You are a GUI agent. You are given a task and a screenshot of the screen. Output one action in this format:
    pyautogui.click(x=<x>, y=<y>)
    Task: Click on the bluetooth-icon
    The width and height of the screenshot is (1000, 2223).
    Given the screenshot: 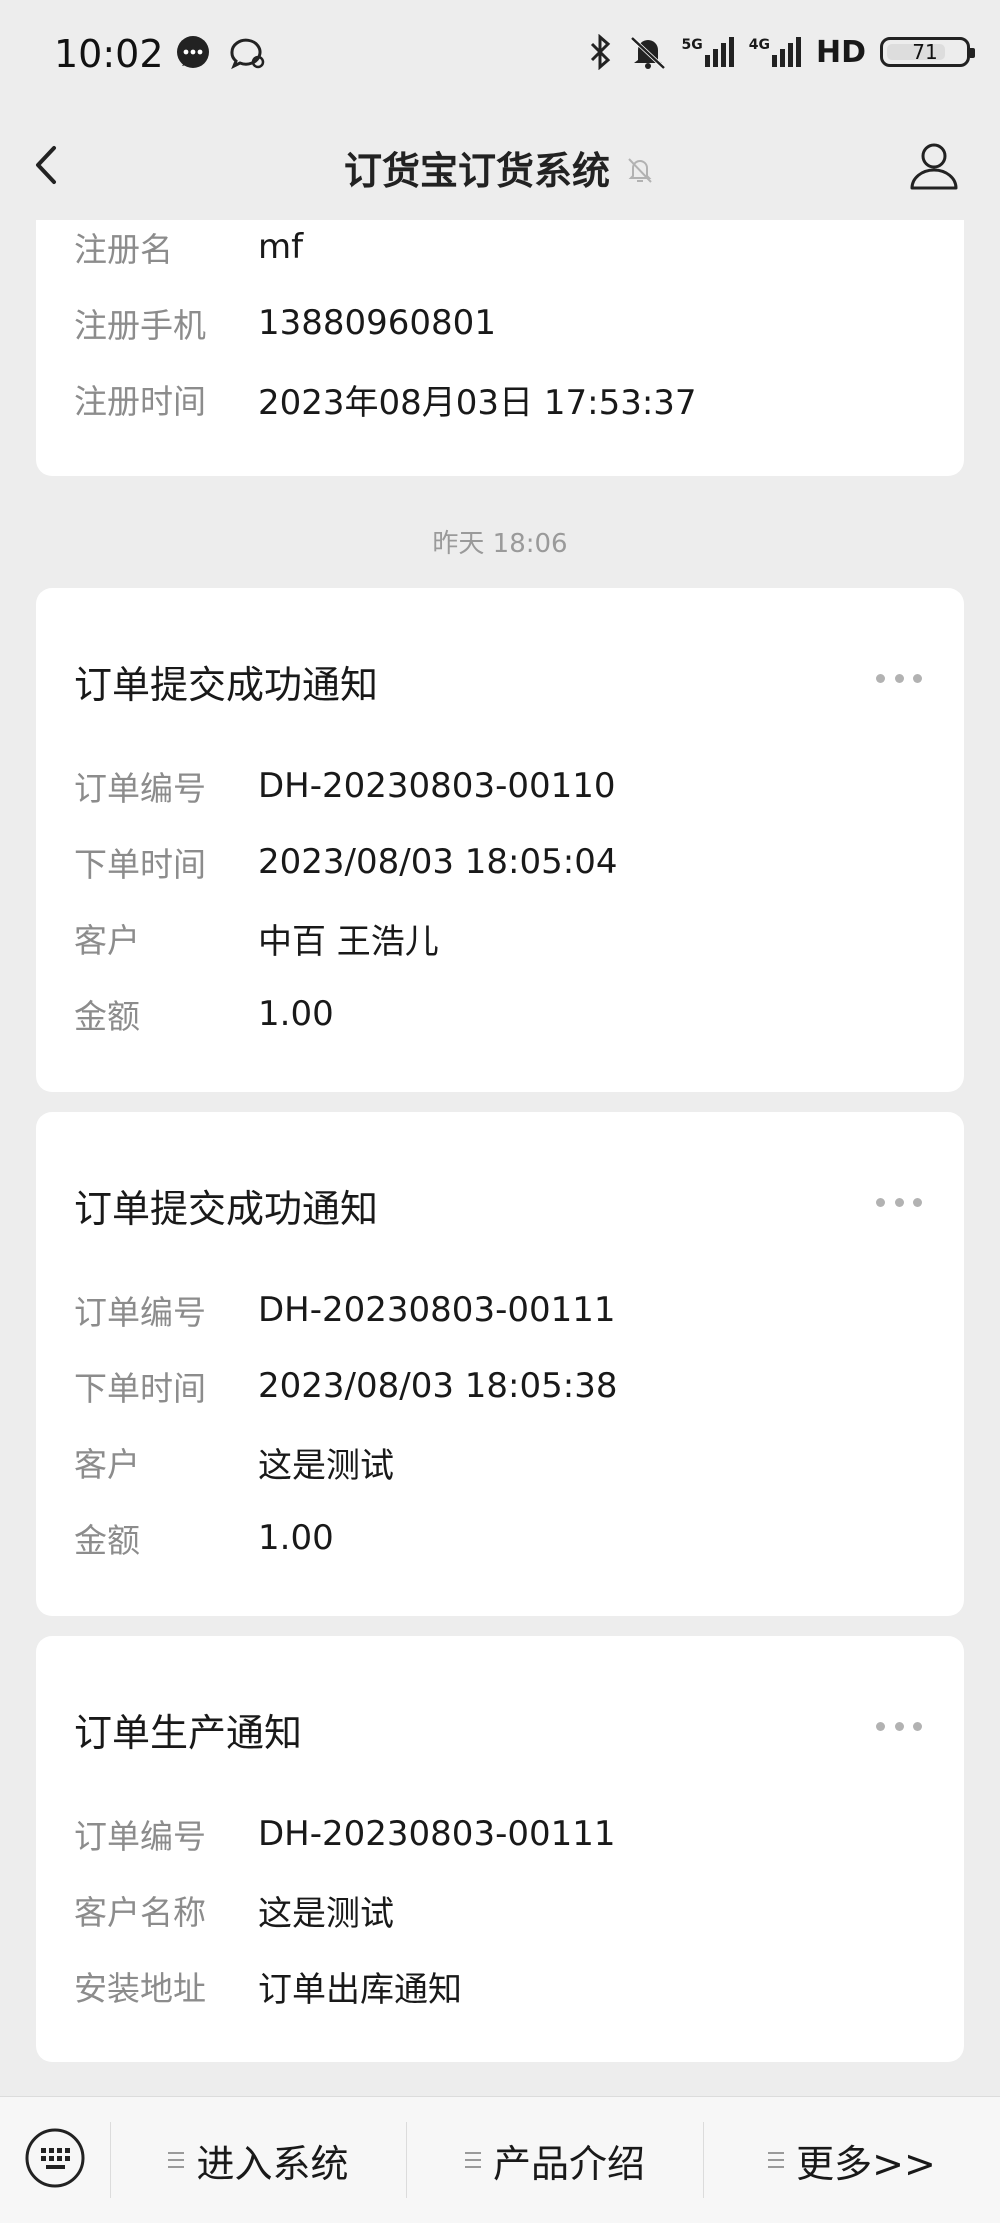 What is the action you would take?
    pyautogui.click(x=600, y=52)
    